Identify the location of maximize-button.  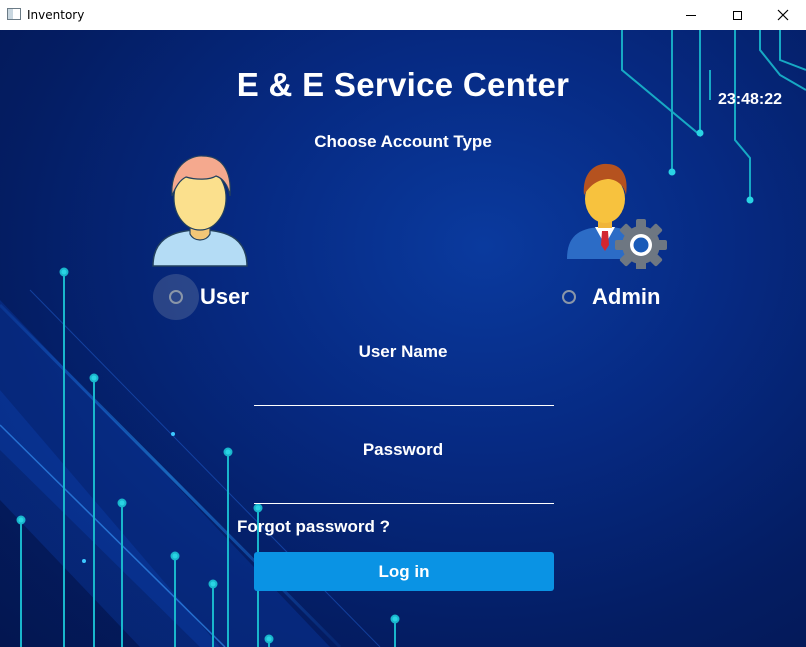
(737, 15).